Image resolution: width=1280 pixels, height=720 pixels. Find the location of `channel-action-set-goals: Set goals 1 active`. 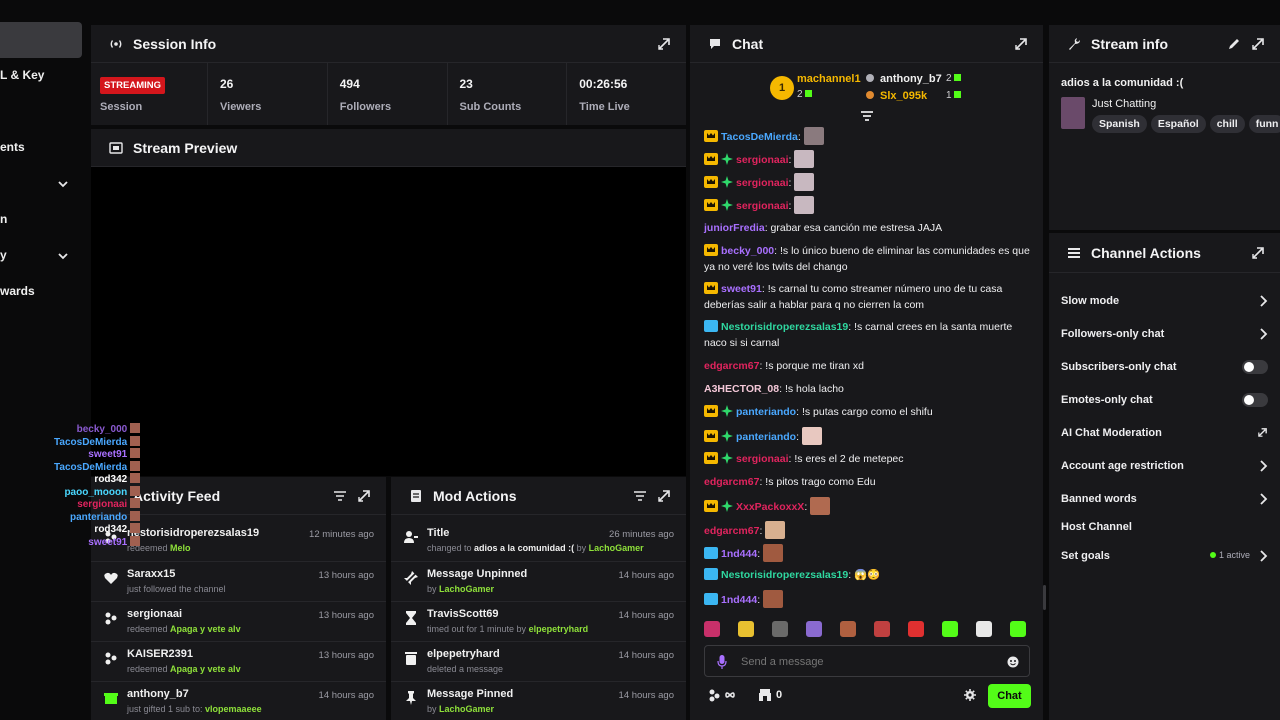

channel-action-set-goals: Set goals 1 active is located at coordinates (1164, 556).